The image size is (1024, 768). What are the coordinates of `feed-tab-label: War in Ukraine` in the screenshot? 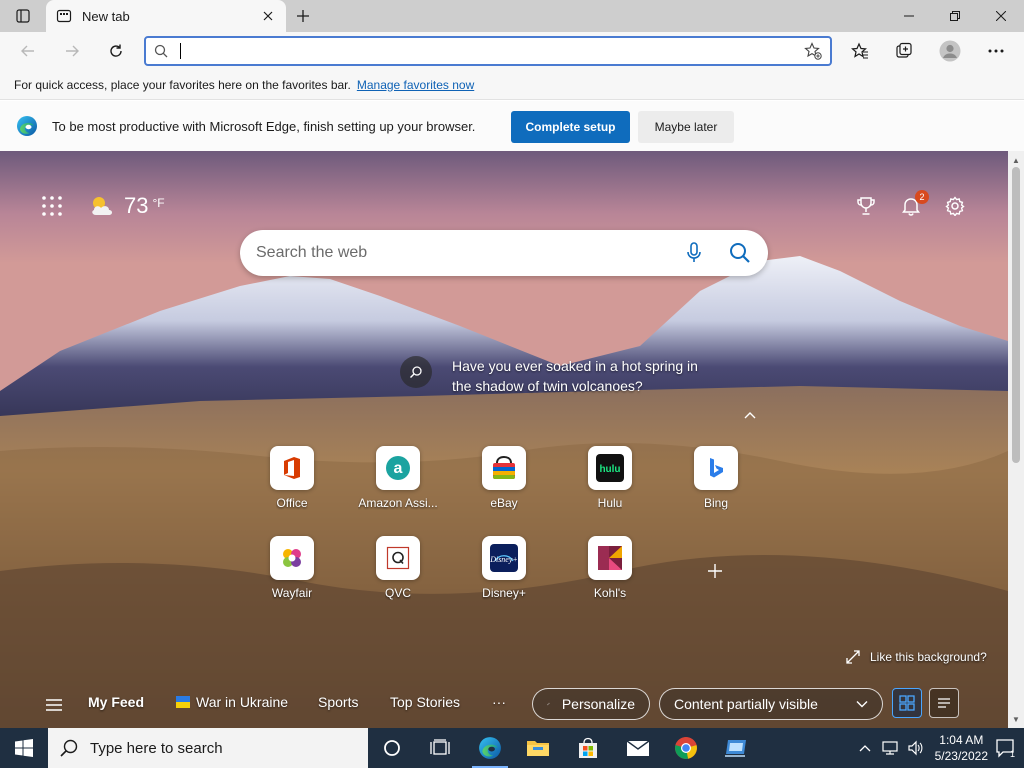 It's located at (242, 702).